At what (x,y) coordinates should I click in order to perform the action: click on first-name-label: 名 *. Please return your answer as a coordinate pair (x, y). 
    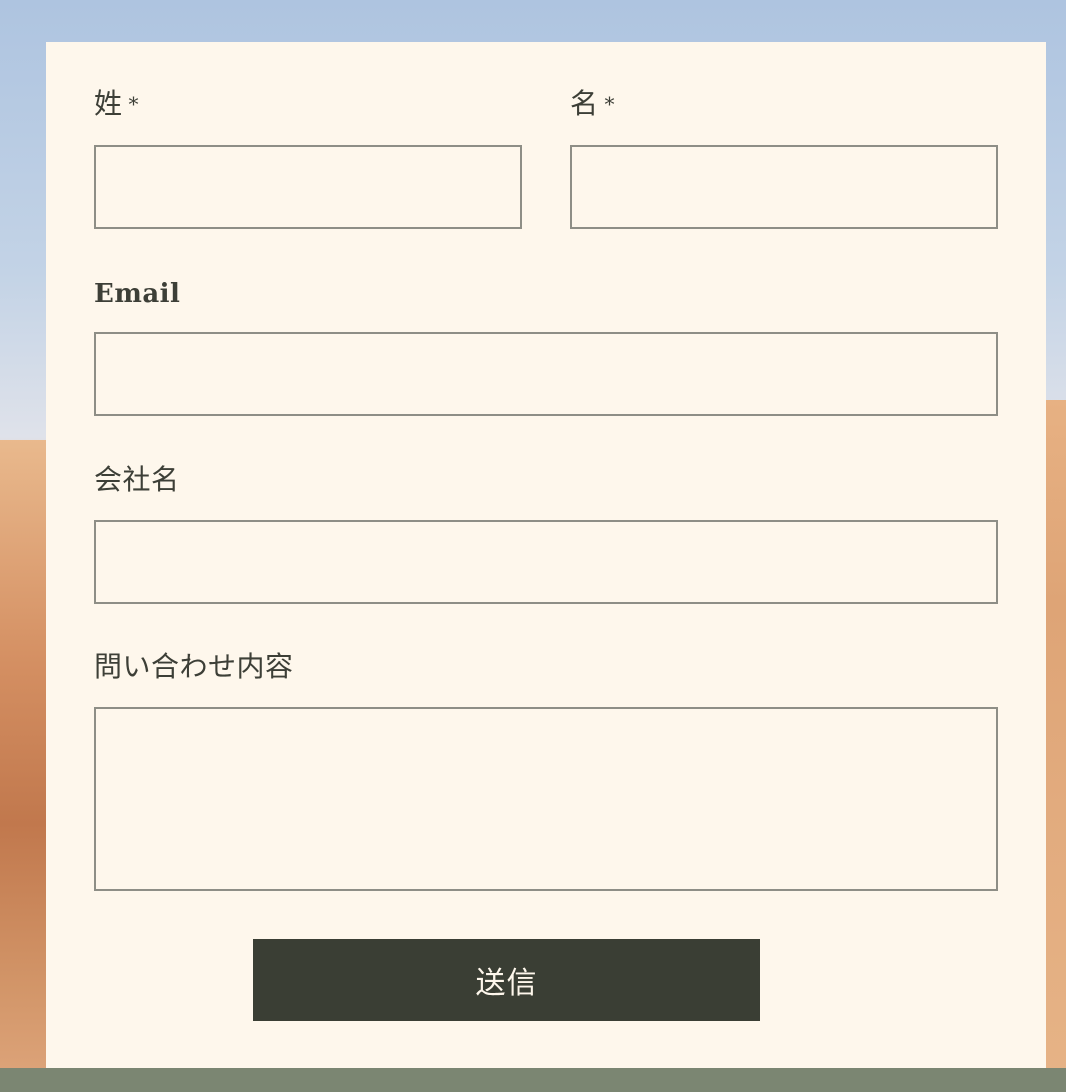
    Looking at the image, I should click on (592, 104).